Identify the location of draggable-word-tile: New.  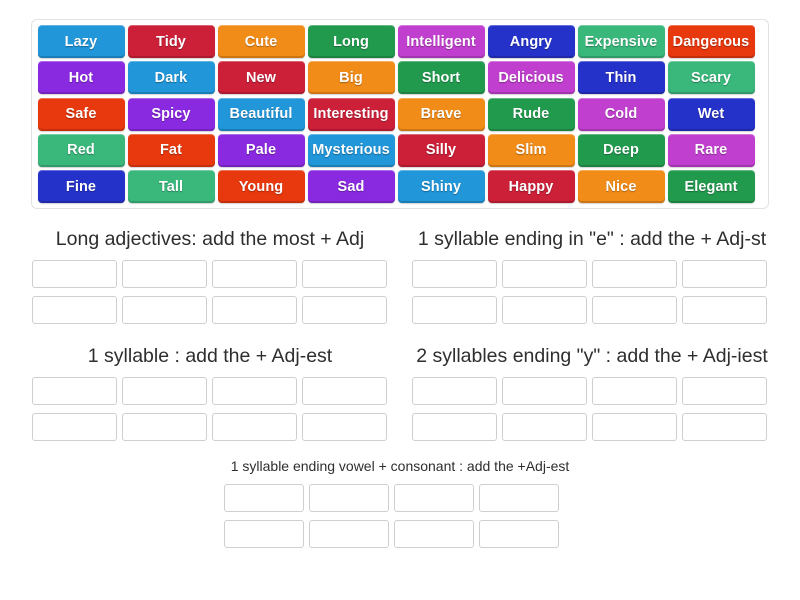
(261, 78).